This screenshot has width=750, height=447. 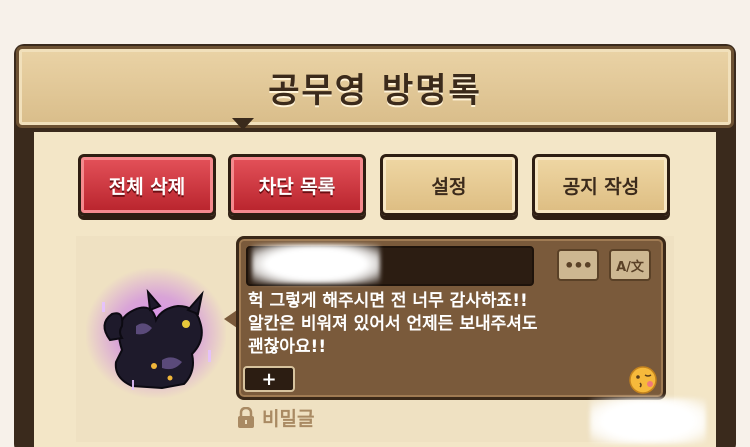 What do you see at coordinates (388, 301) in the screenshot?
I see `message-line: 헉 그렇게 해주시면 전 너무 감사하죠!!` at bounding box center [388, 301].